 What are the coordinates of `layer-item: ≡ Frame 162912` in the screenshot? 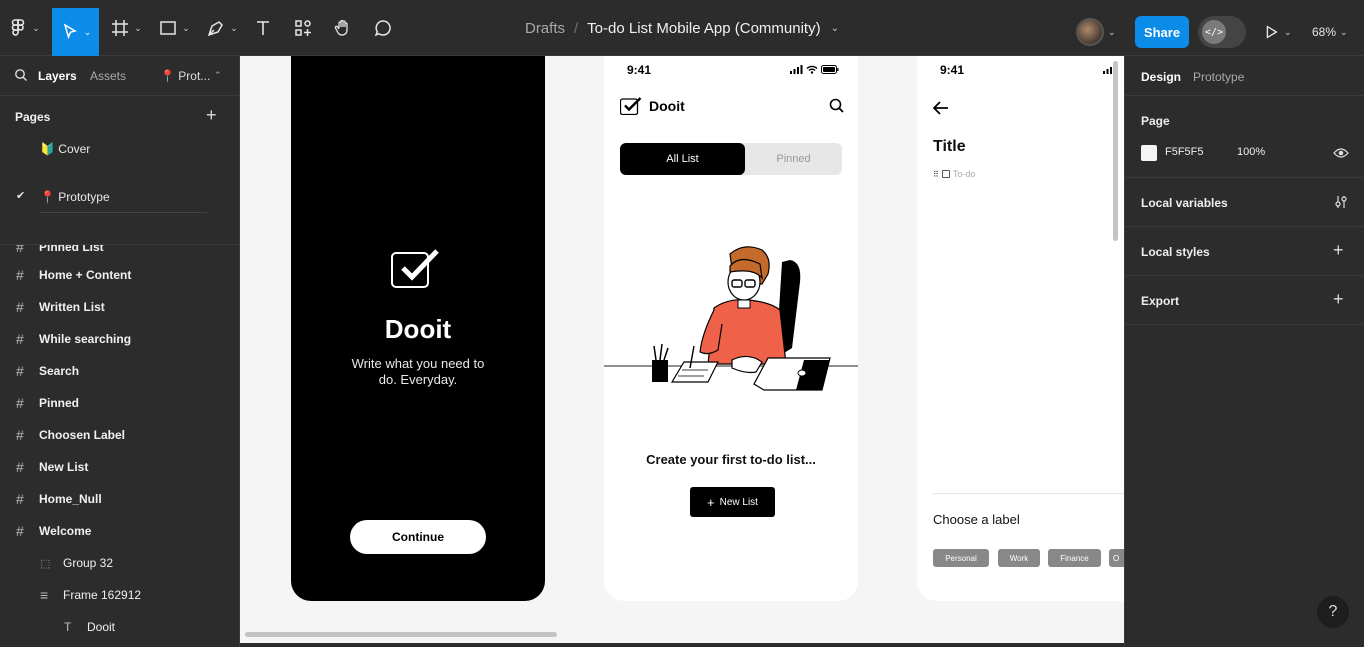 It's located at (119, 595).